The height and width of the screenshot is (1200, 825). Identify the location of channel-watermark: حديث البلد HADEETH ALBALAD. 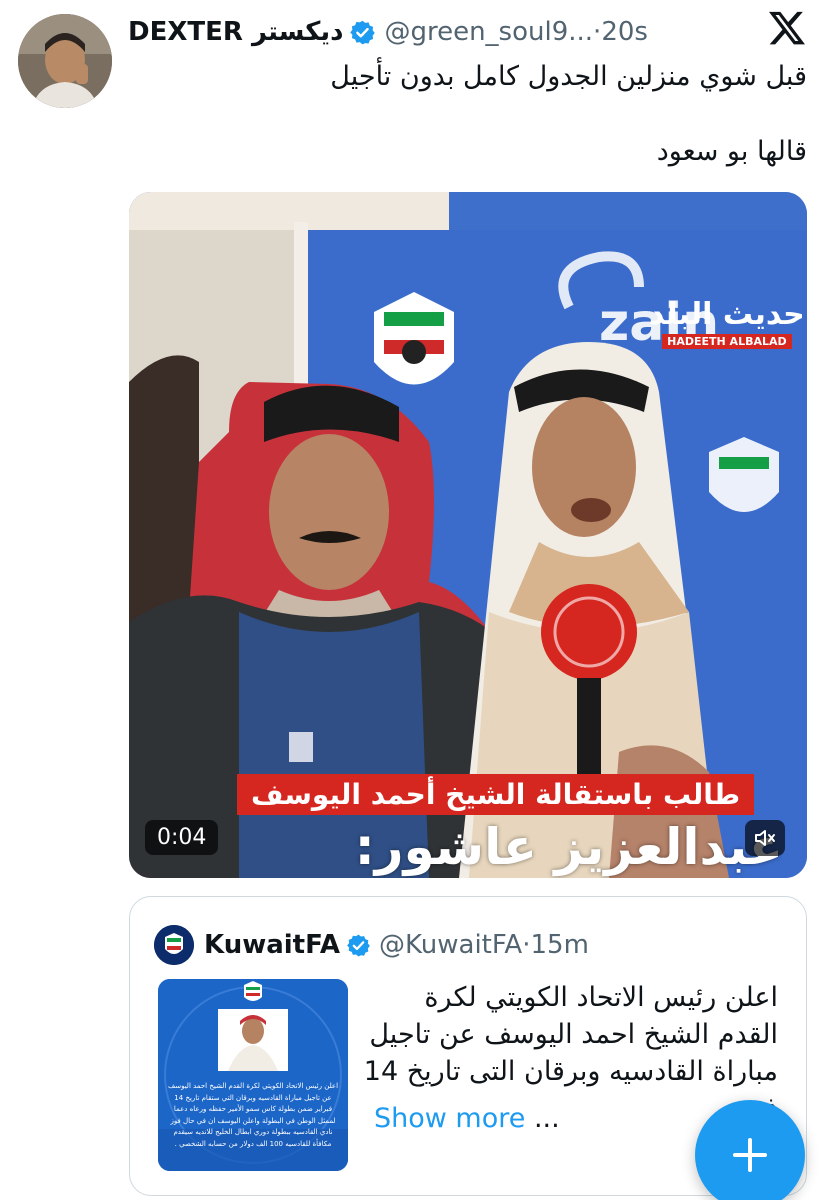
(727, 324).